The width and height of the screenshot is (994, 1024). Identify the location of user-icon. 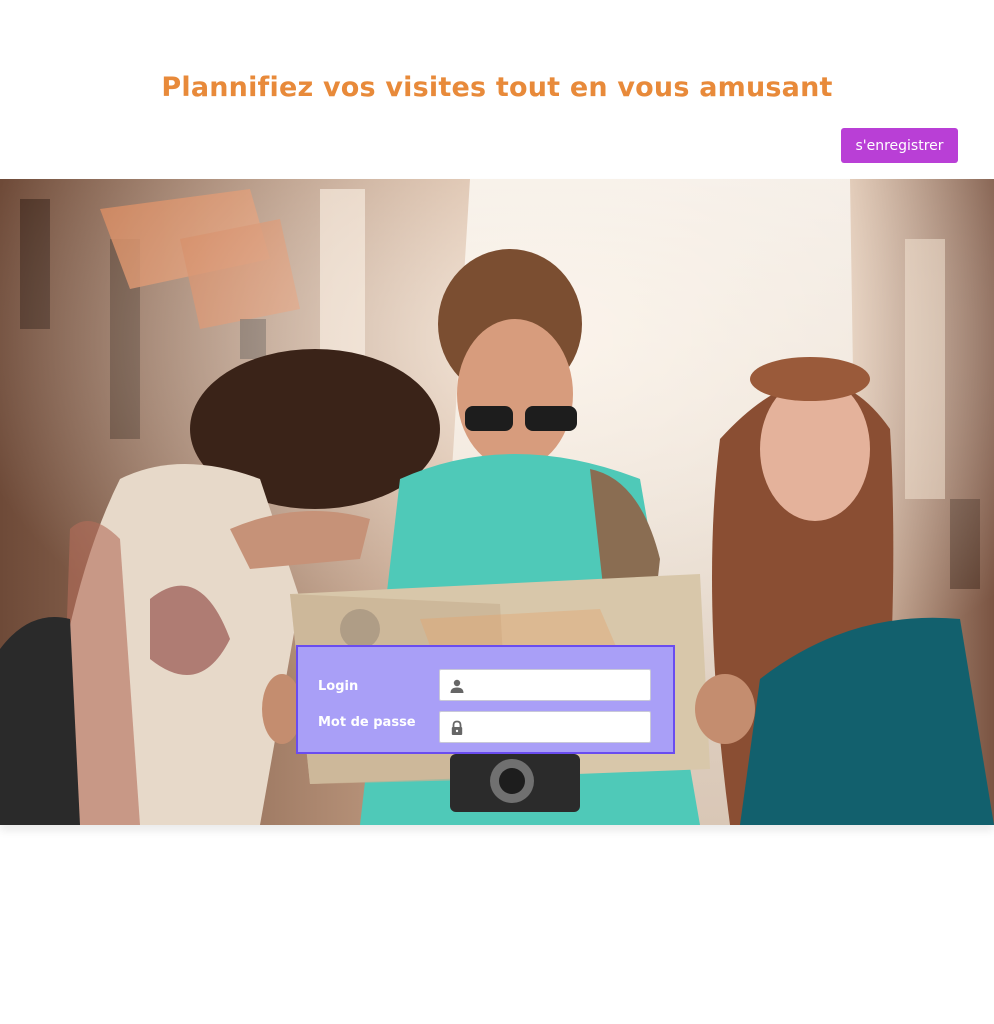
(457, 686).